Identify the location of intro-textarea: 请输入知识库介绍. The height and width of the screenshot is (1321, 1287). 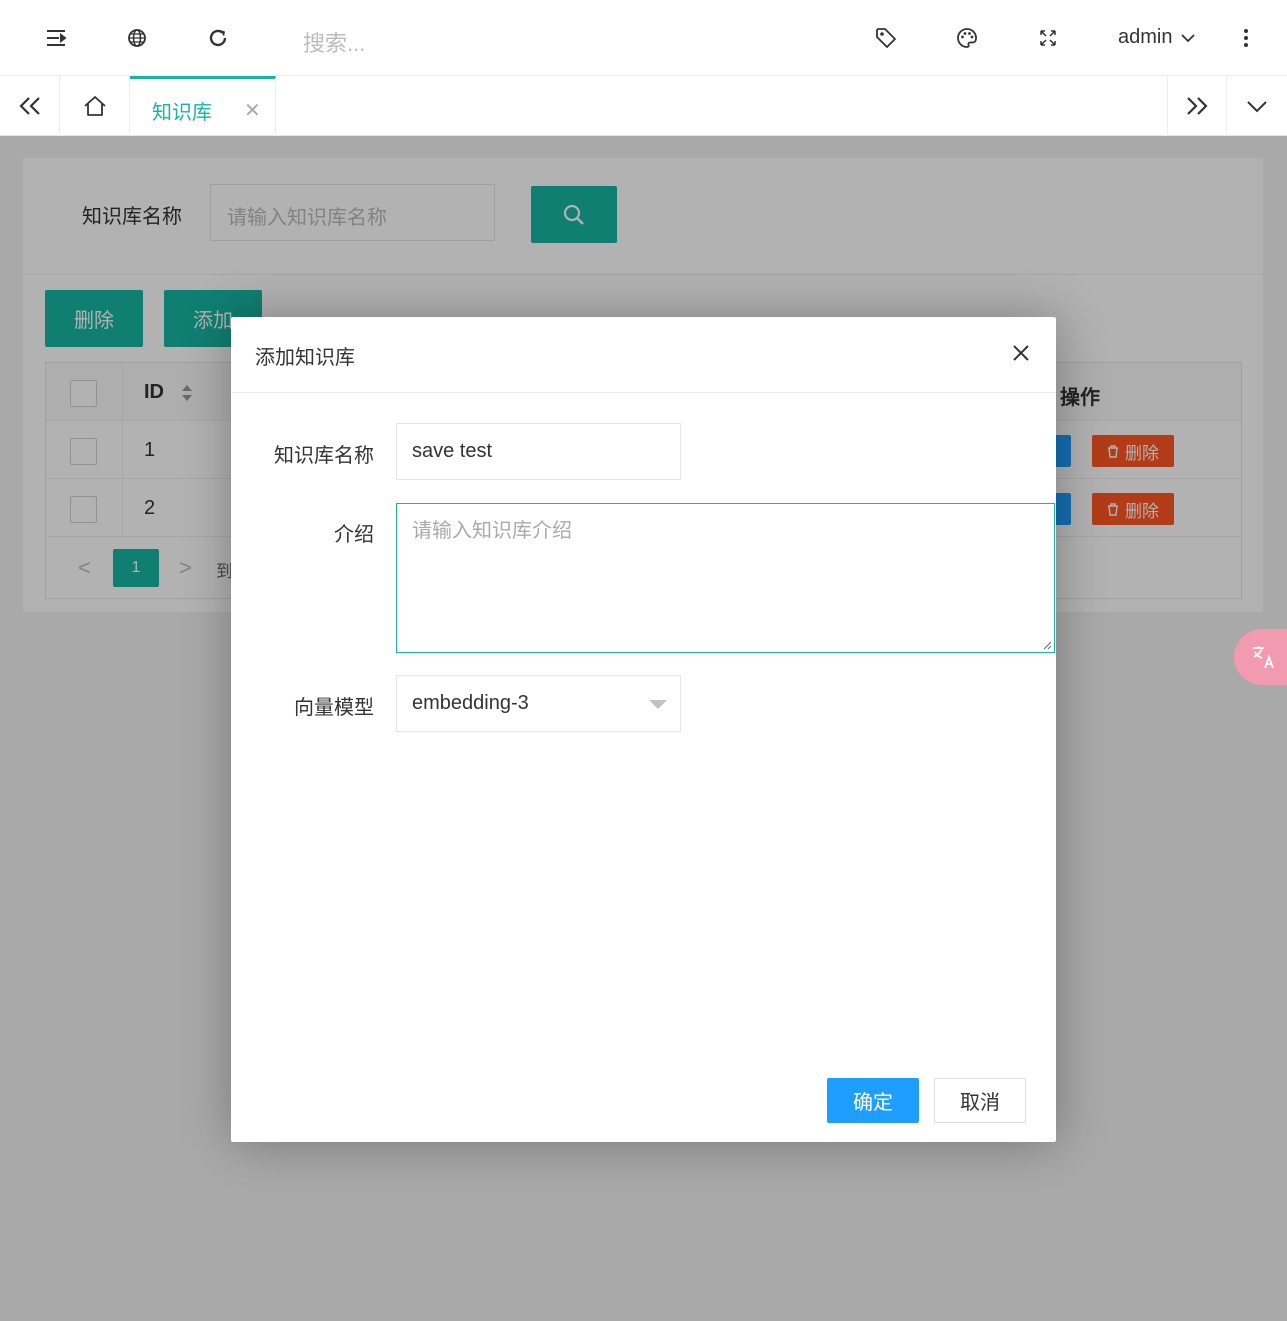
(725, 578).